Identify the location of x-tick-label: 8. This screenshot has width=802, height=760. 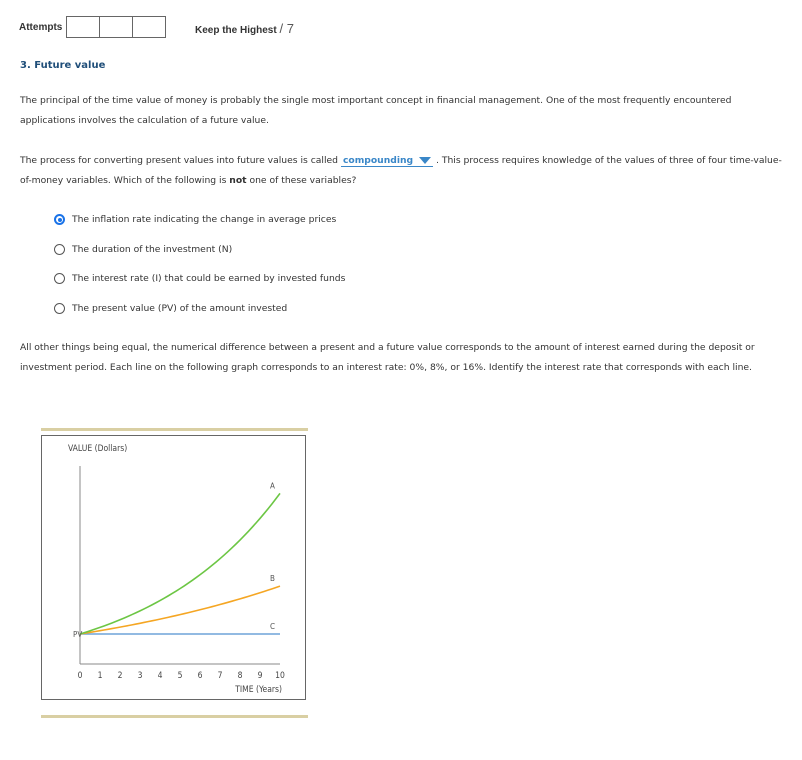
(240, 676).